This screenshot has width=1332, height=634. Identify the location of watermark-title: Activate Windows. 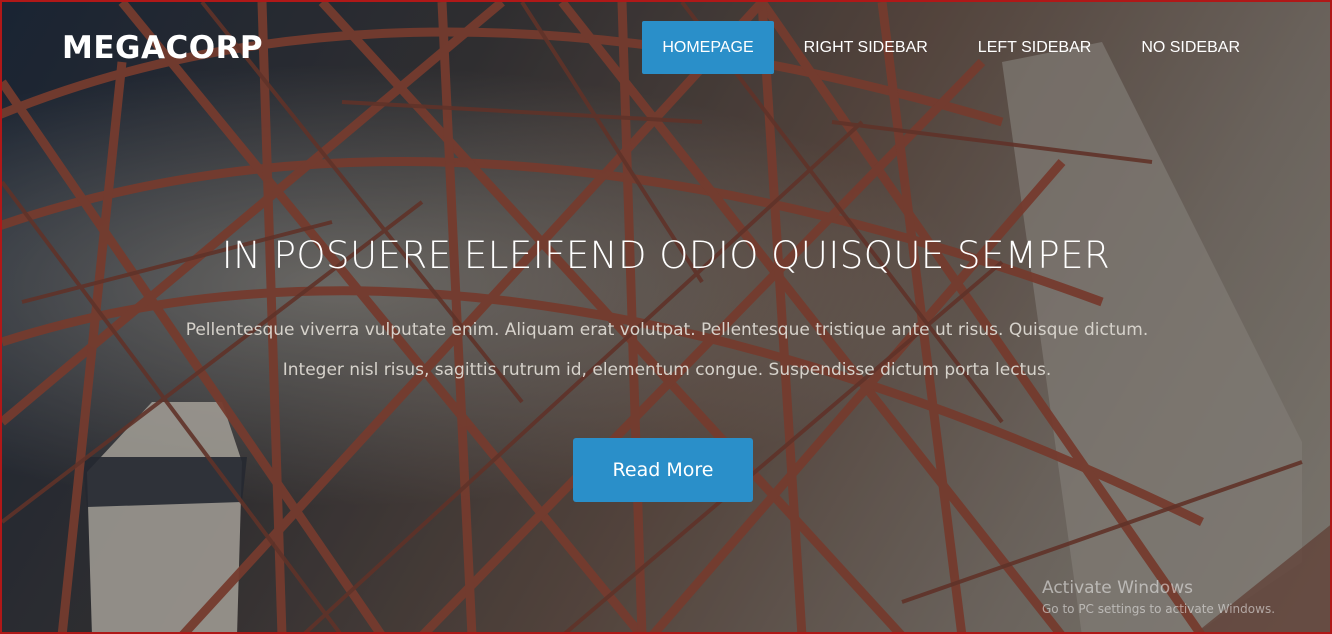
(1117, 588).